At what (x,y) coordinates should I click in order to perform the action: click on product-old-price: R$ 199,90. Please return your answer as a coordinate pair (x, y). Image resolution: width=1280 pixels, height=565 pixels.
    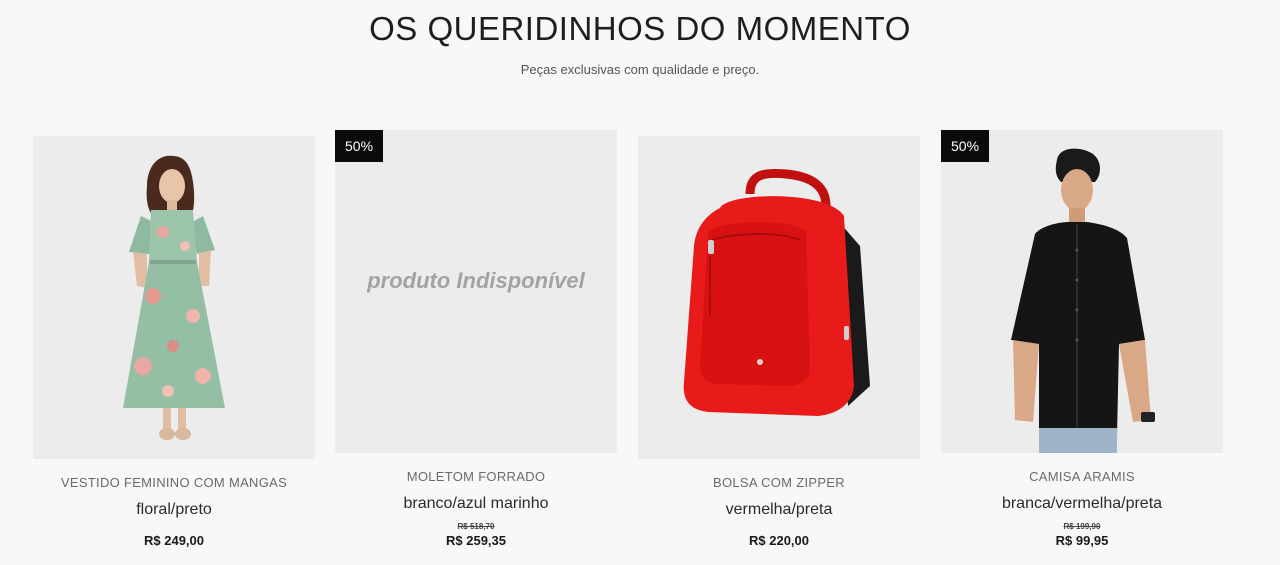
    Looking at the image, I should click on (1082, 526).